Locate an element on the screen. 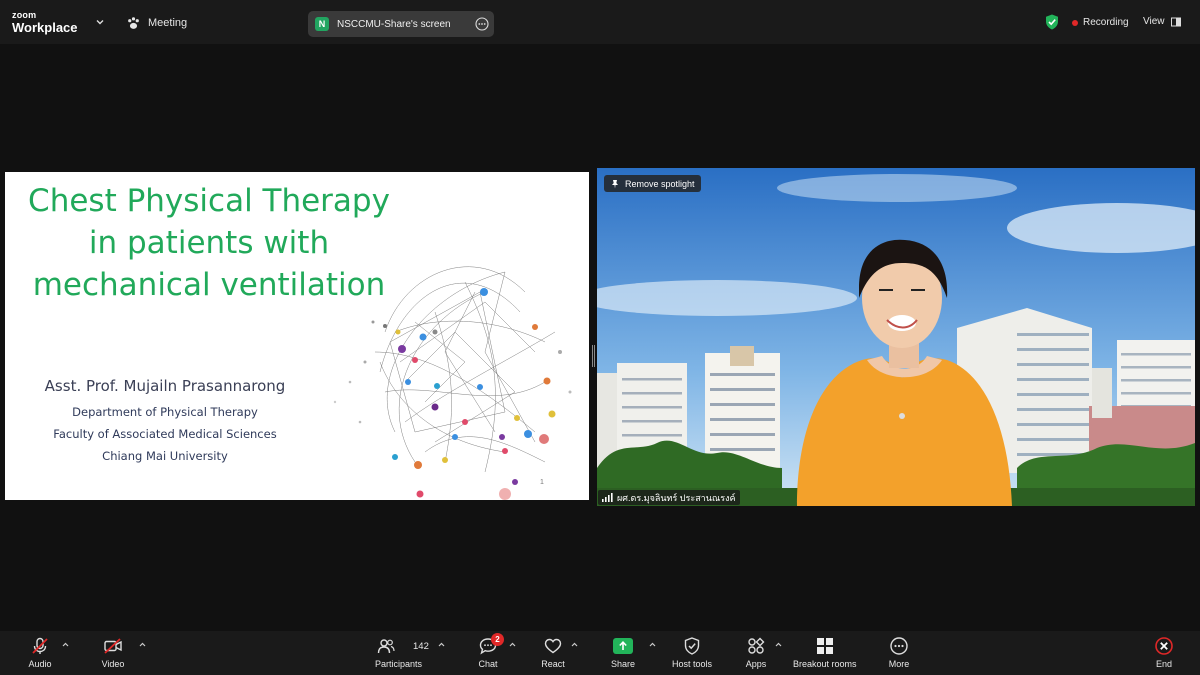  slide-title-line: Chest Physical Therapy is located at coordinates (209, 201).